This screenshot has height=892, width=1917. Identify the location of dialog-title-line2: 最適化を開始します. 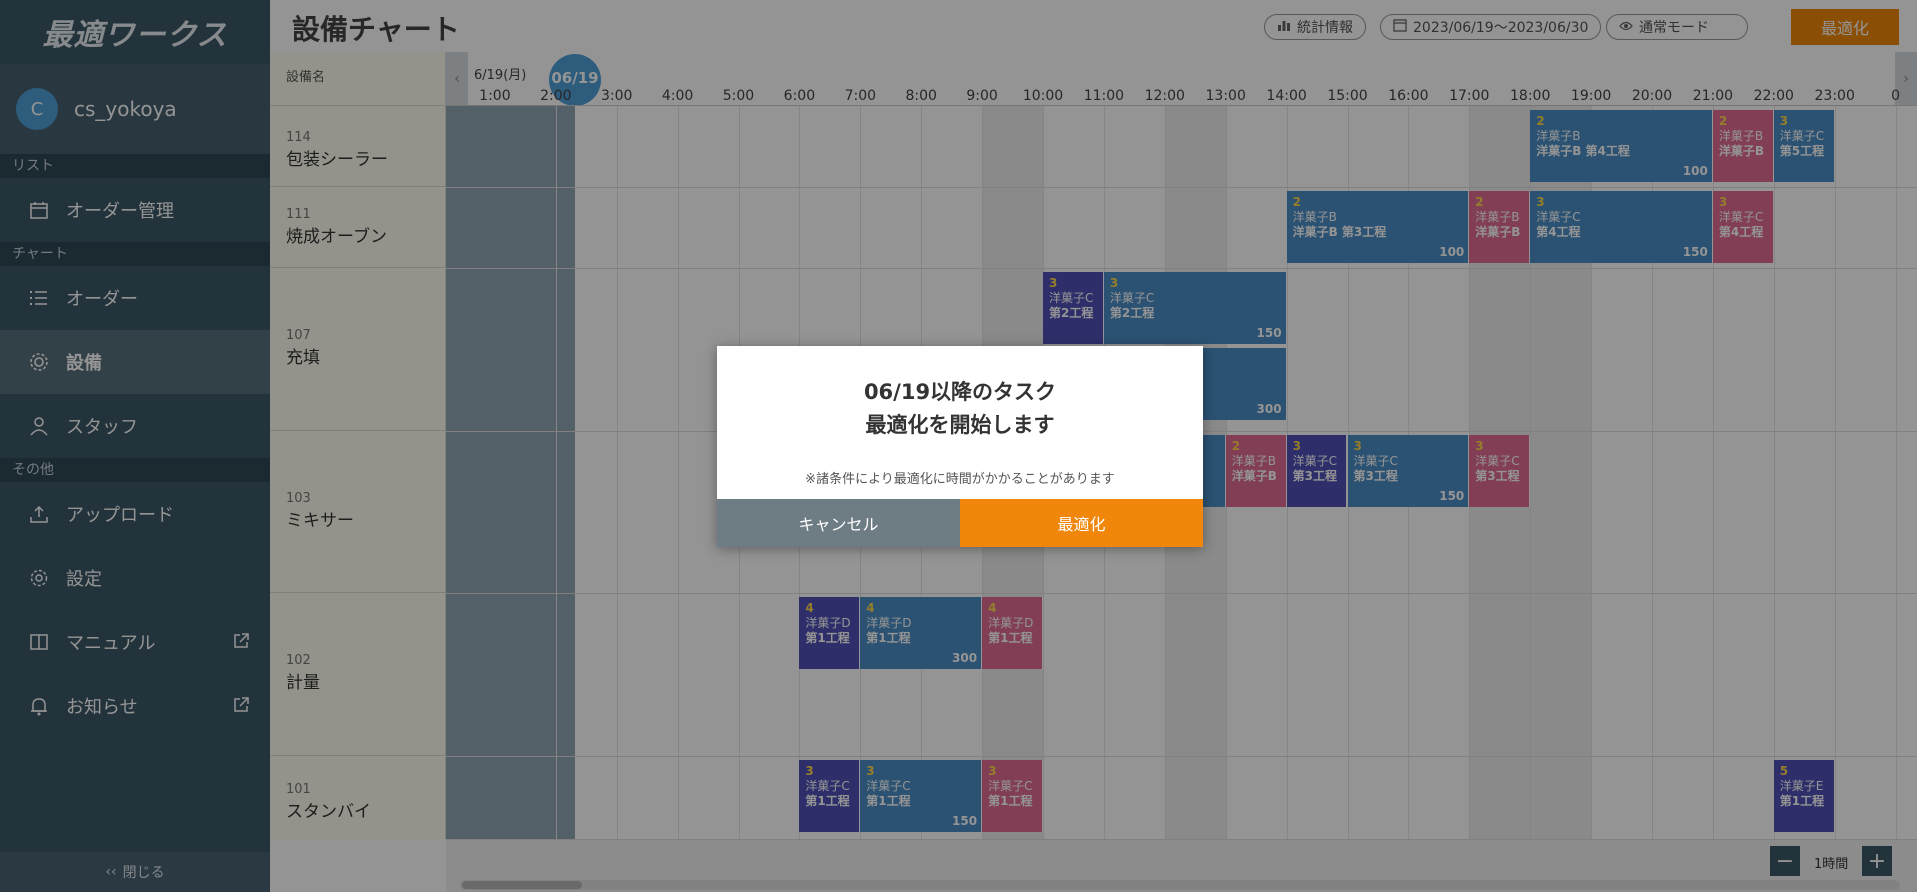
(960, 425).